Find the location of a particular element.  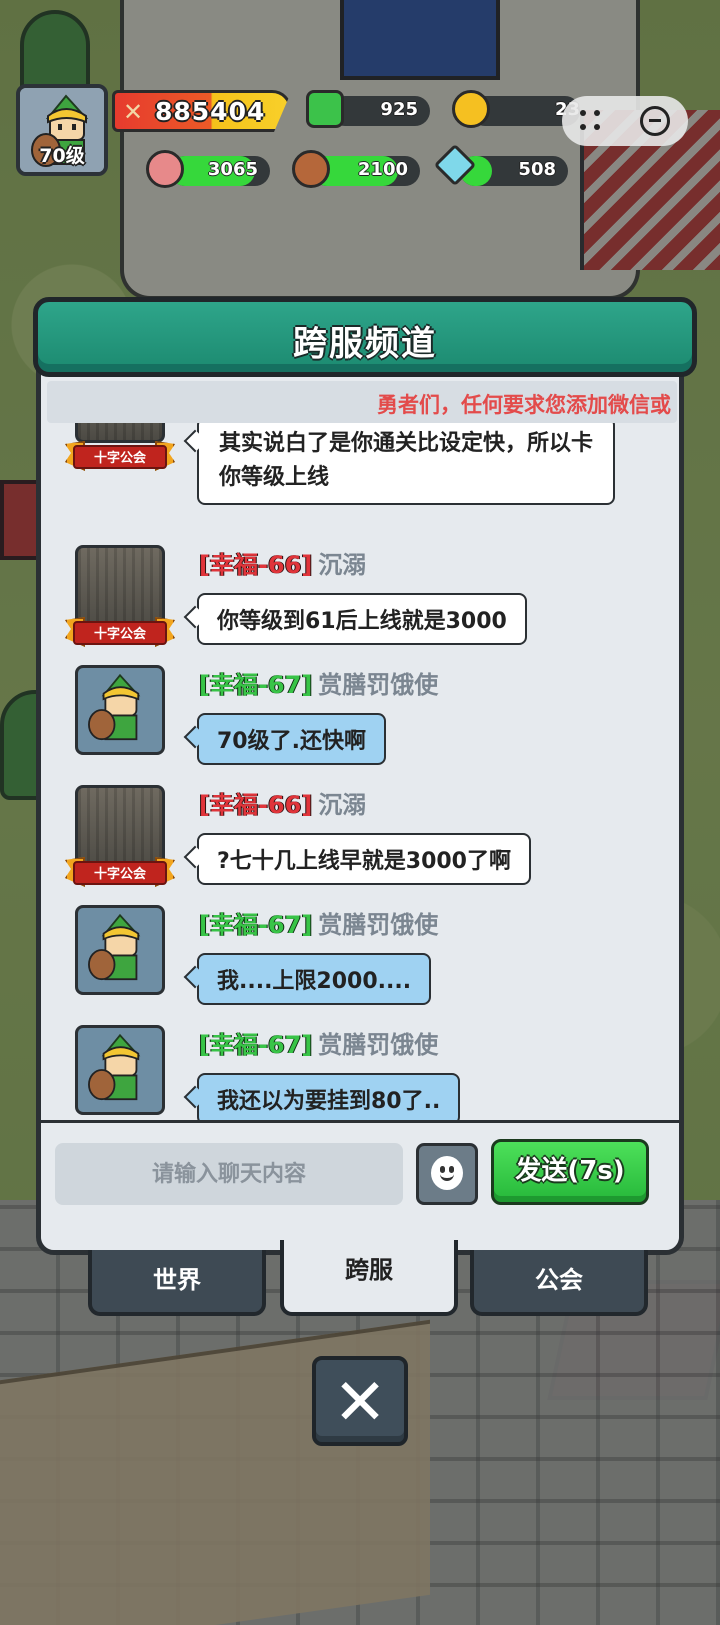

meat-icon is located at coordinates (165, 169).